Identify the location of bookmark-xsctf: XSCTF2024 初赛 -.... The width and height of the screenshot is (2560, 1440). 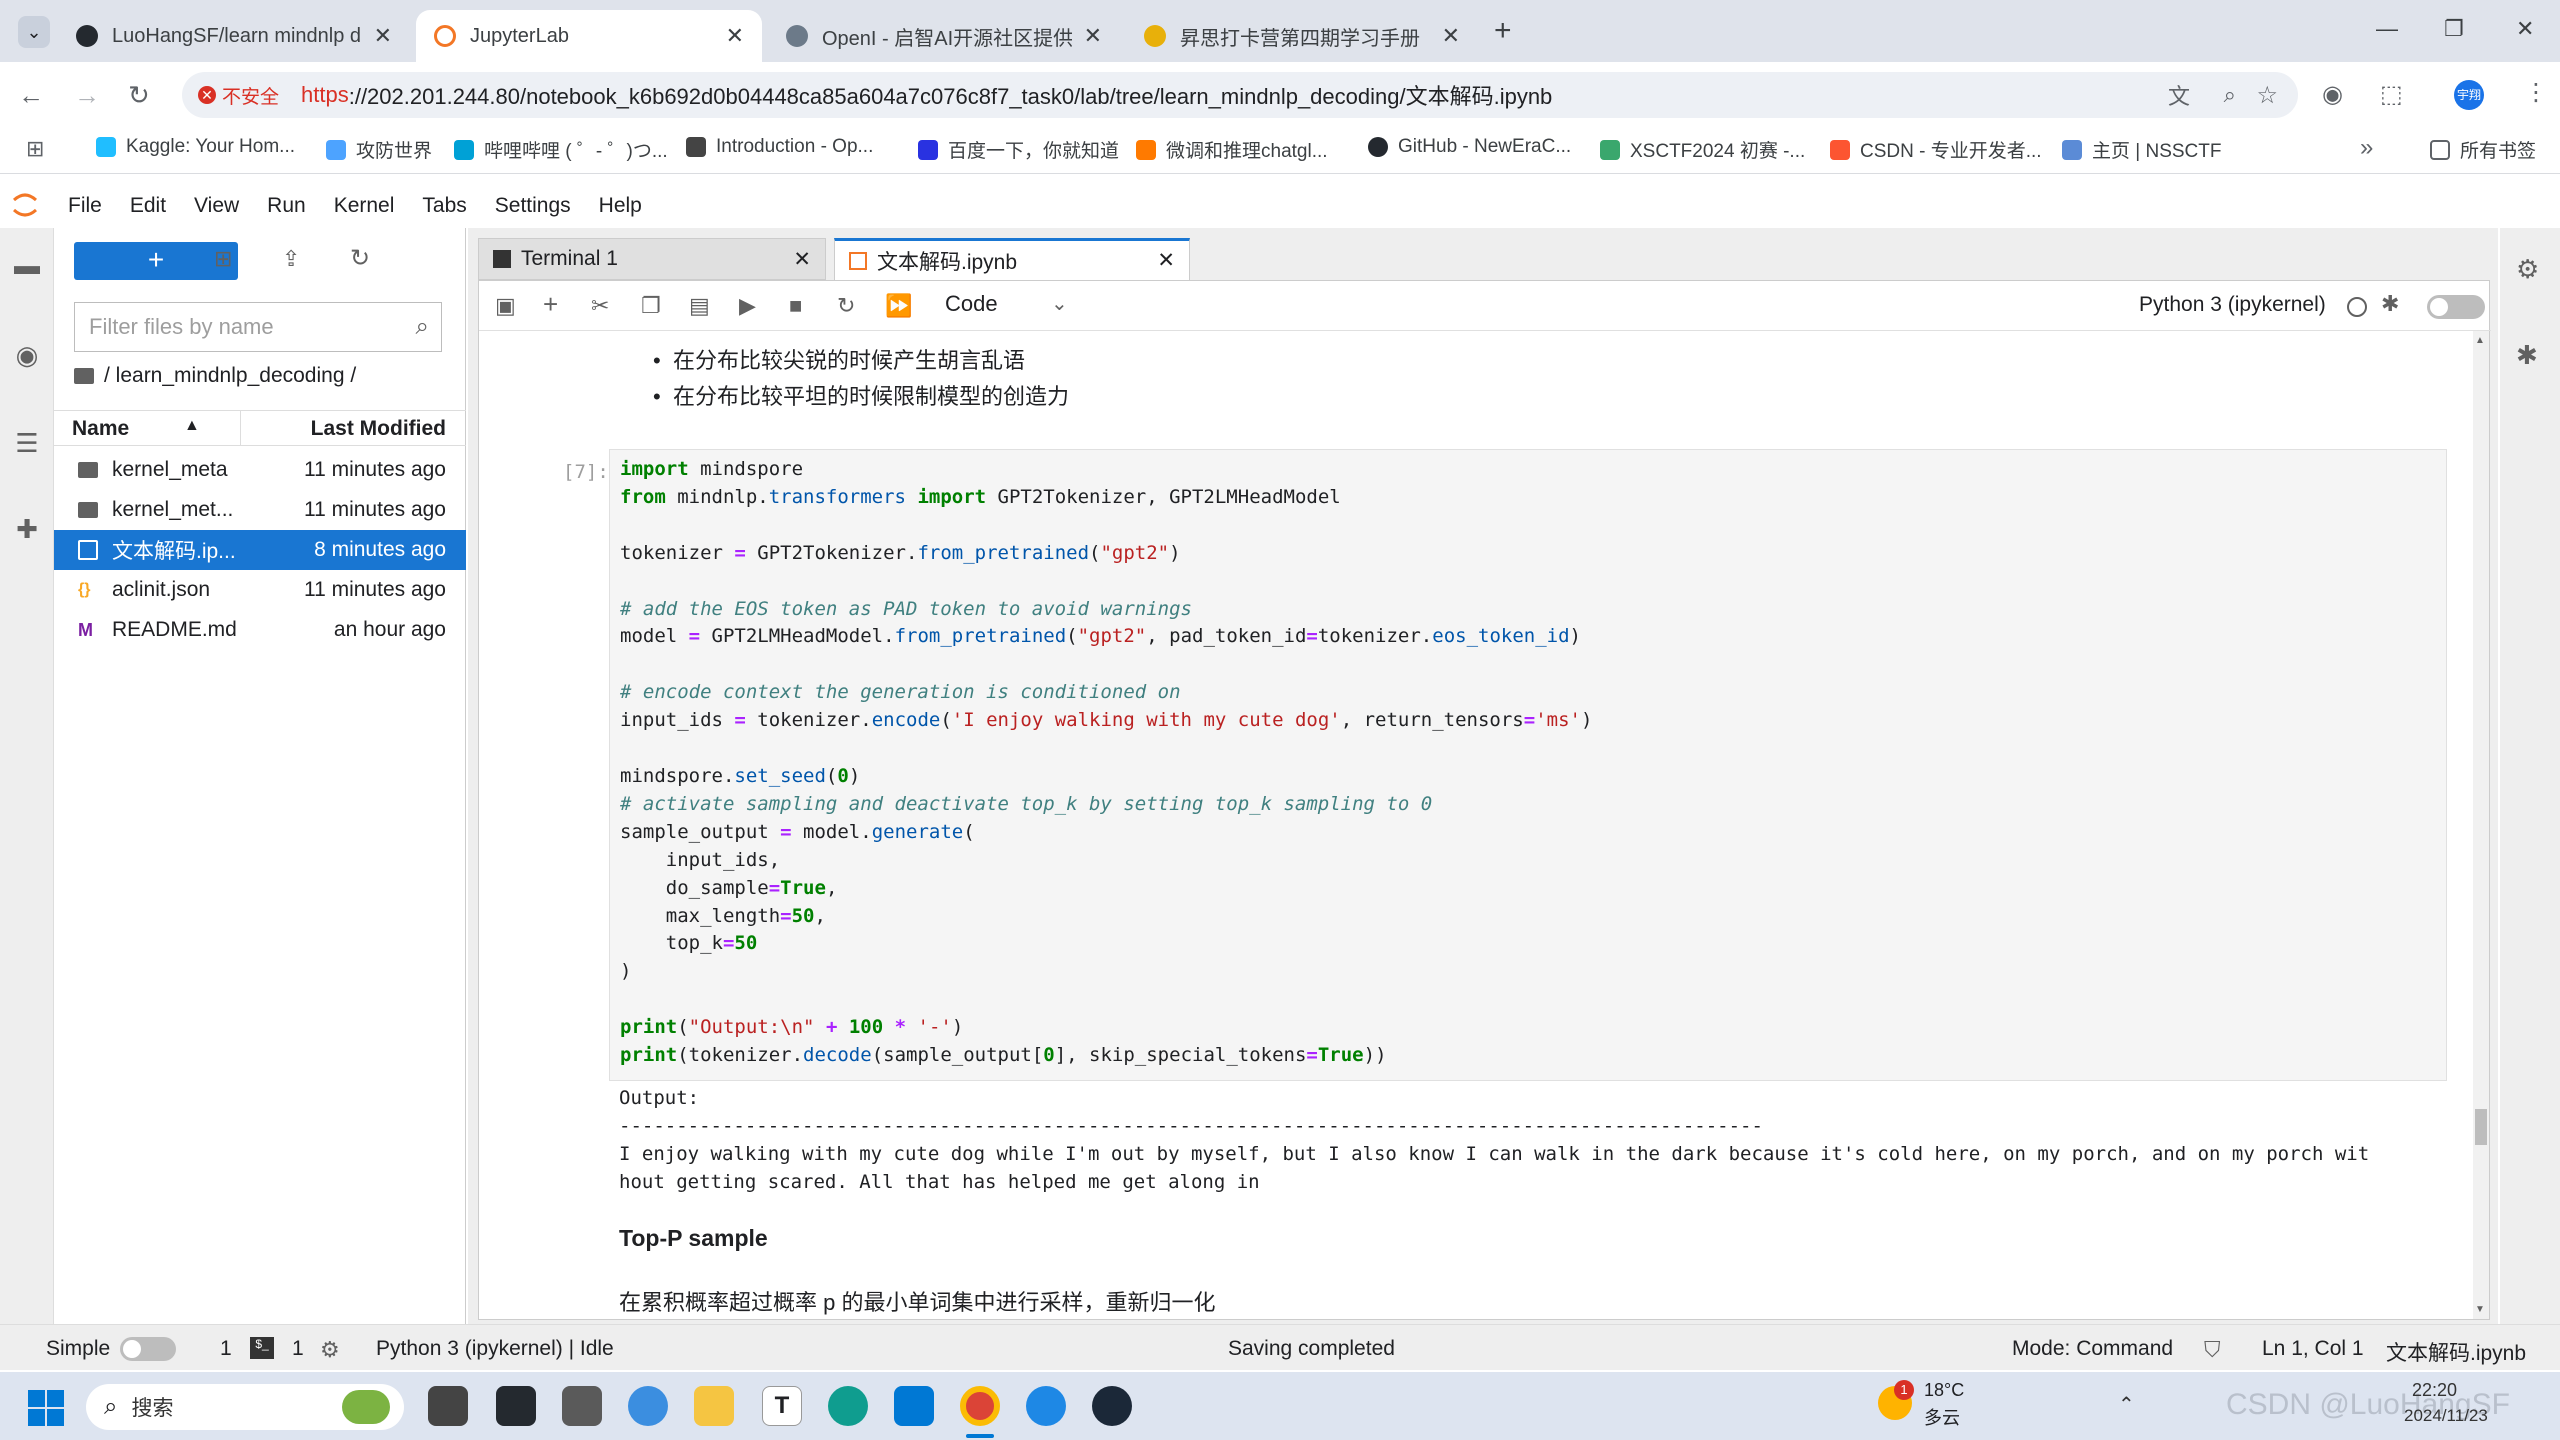
(1702, 149).